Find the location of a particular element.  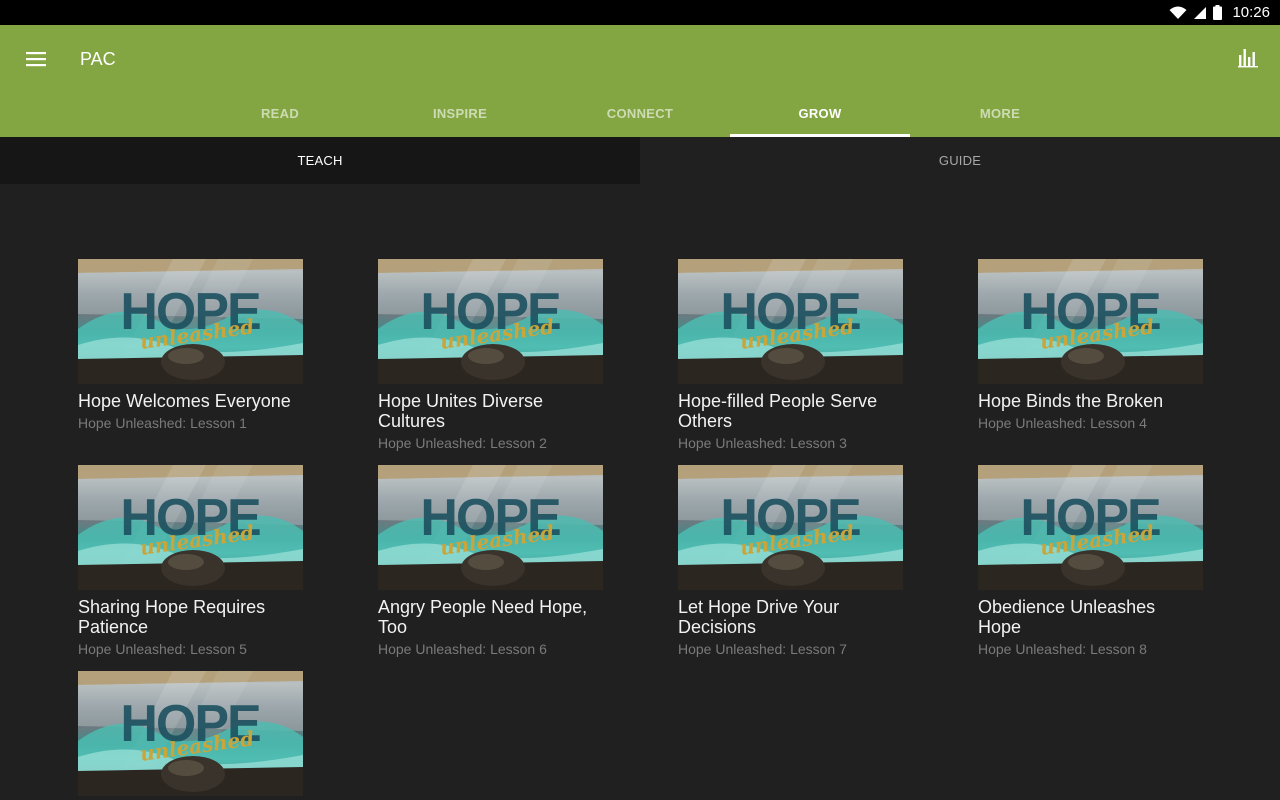

tab-more: MORE is located at coordinates (1000, 113).